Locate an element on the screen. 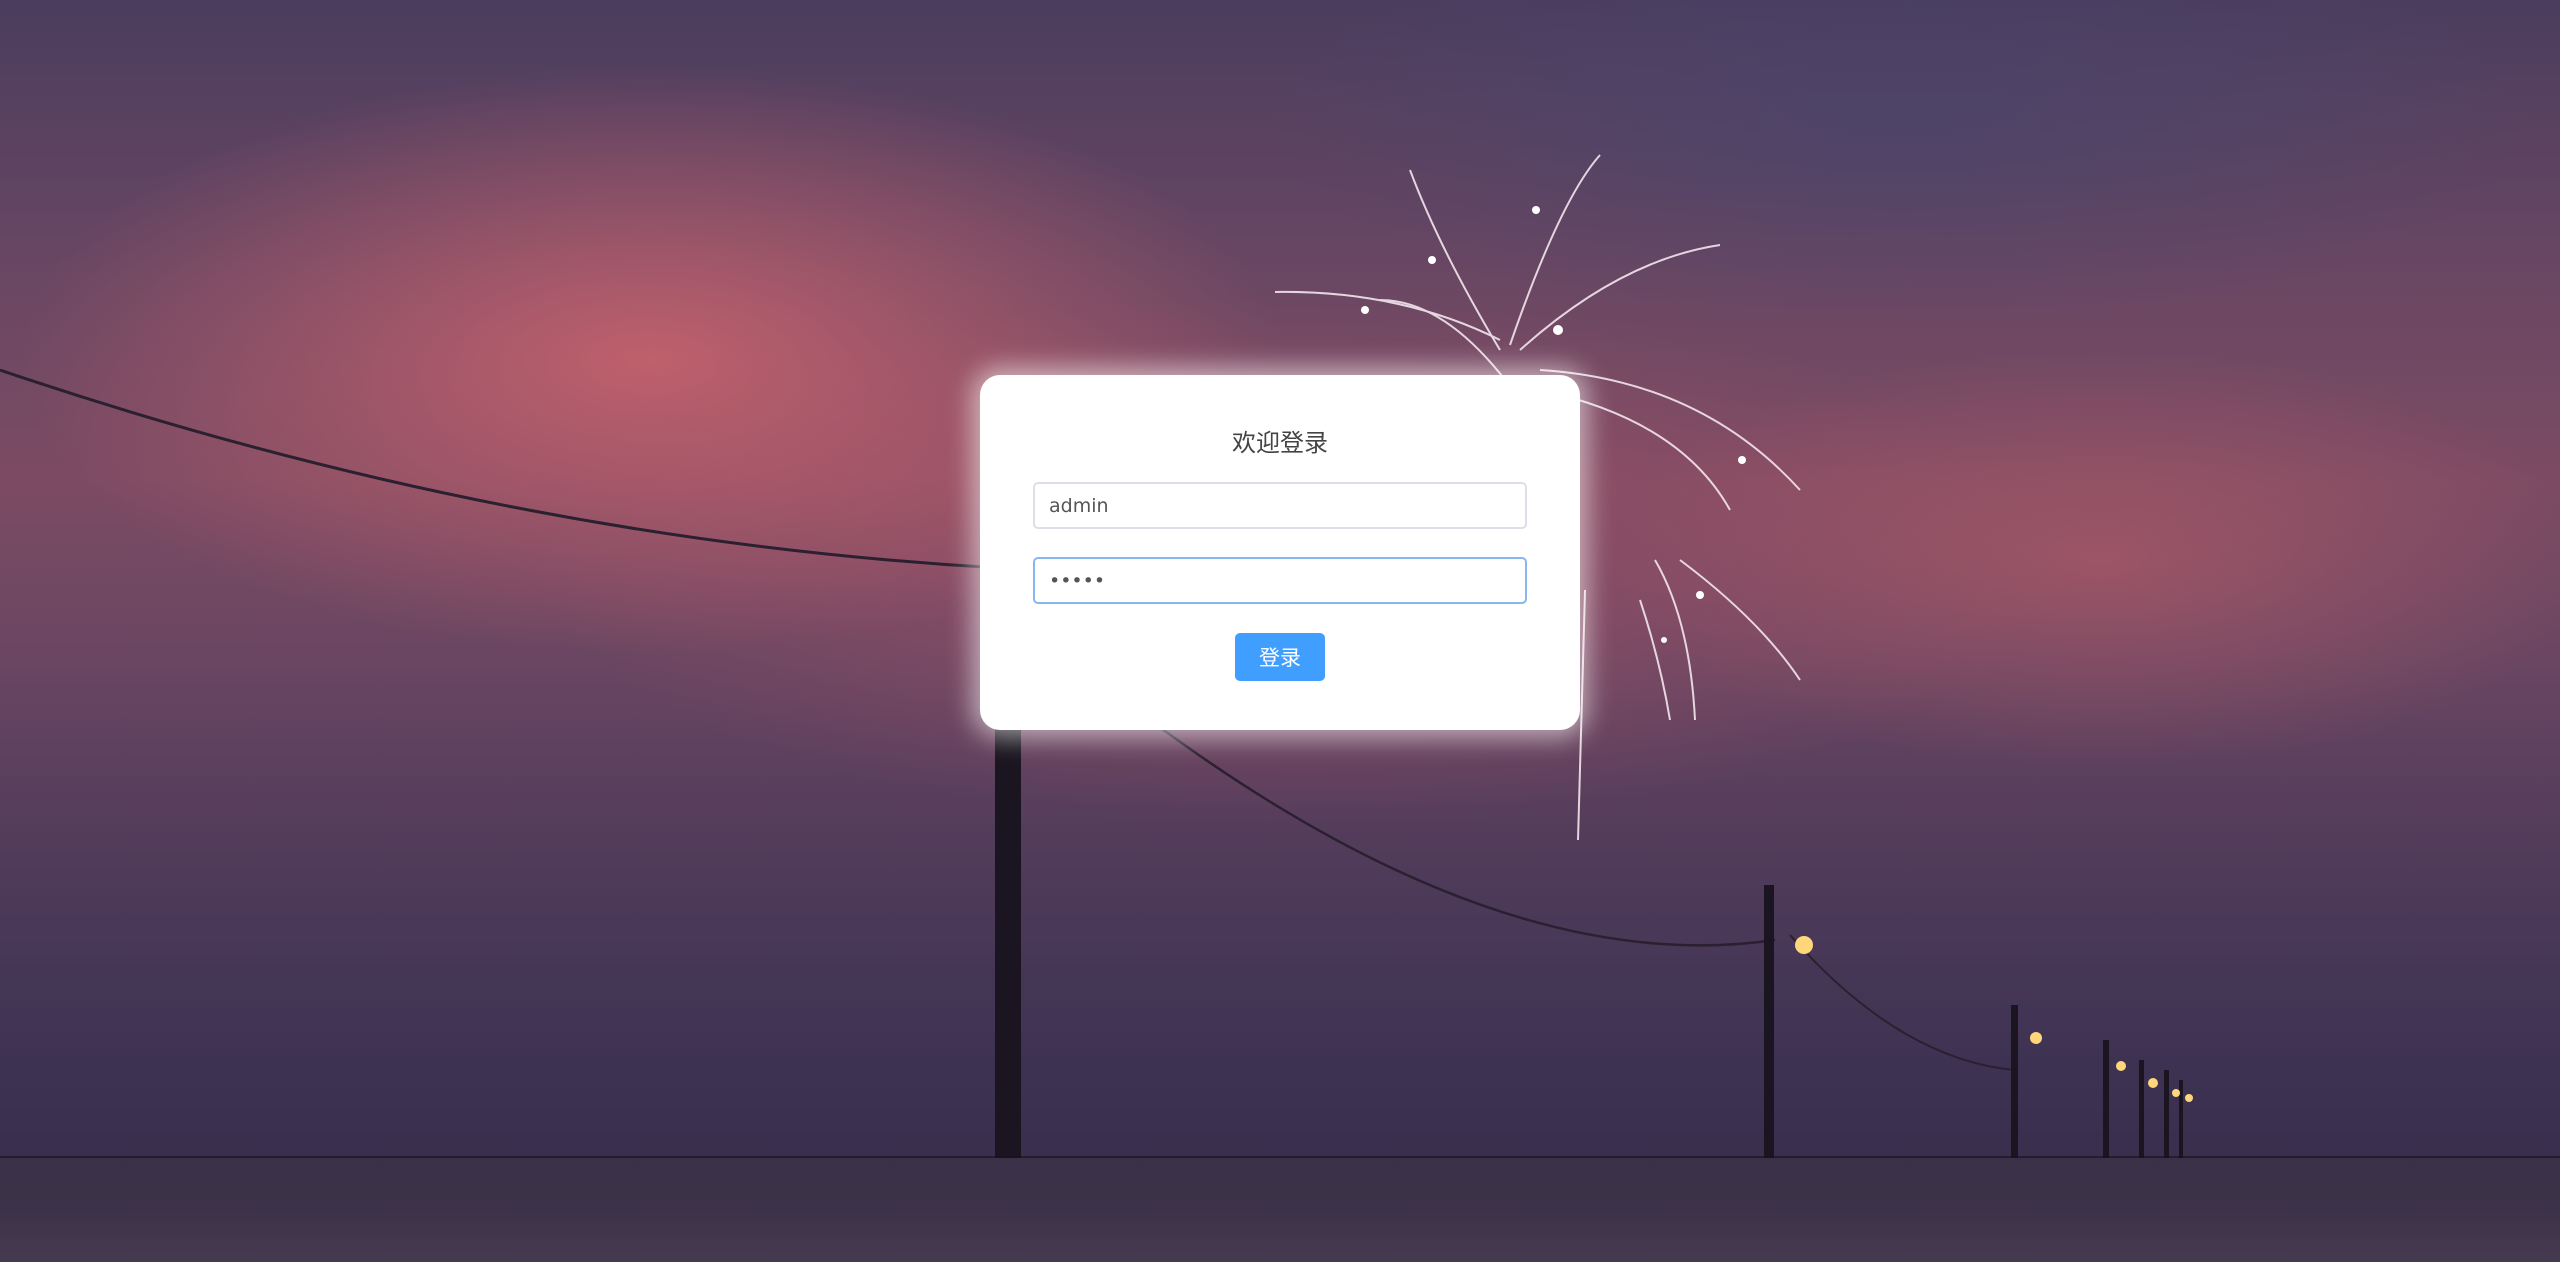  username-input is located at coordinates (1280, 505).